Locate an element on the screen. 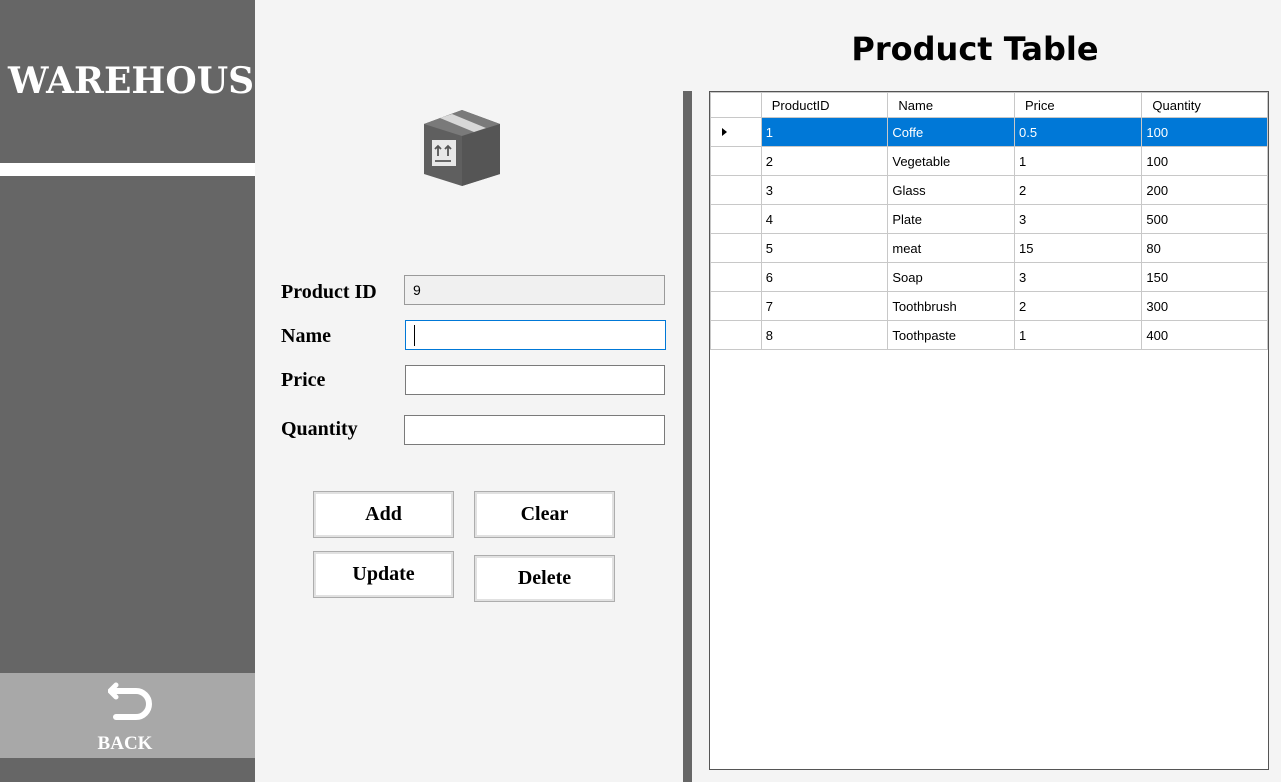 The height and width of the screenshot is (782, 1281). table-row: 2 Vegetable 1 100 is located at coordinates (989, 161).